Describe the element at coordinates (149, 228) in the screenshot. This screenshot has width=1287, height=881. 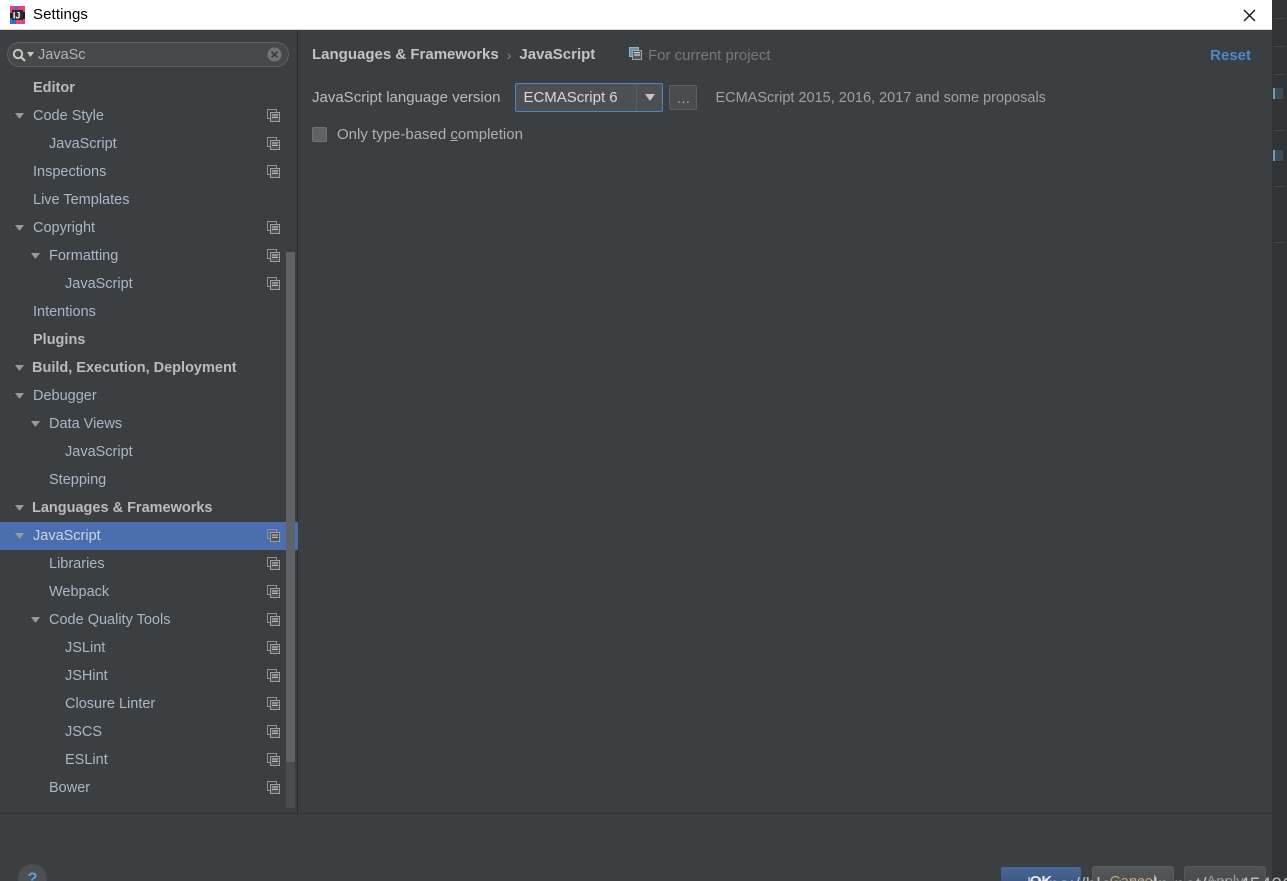
I see `tree-item: Copyright` at that location.